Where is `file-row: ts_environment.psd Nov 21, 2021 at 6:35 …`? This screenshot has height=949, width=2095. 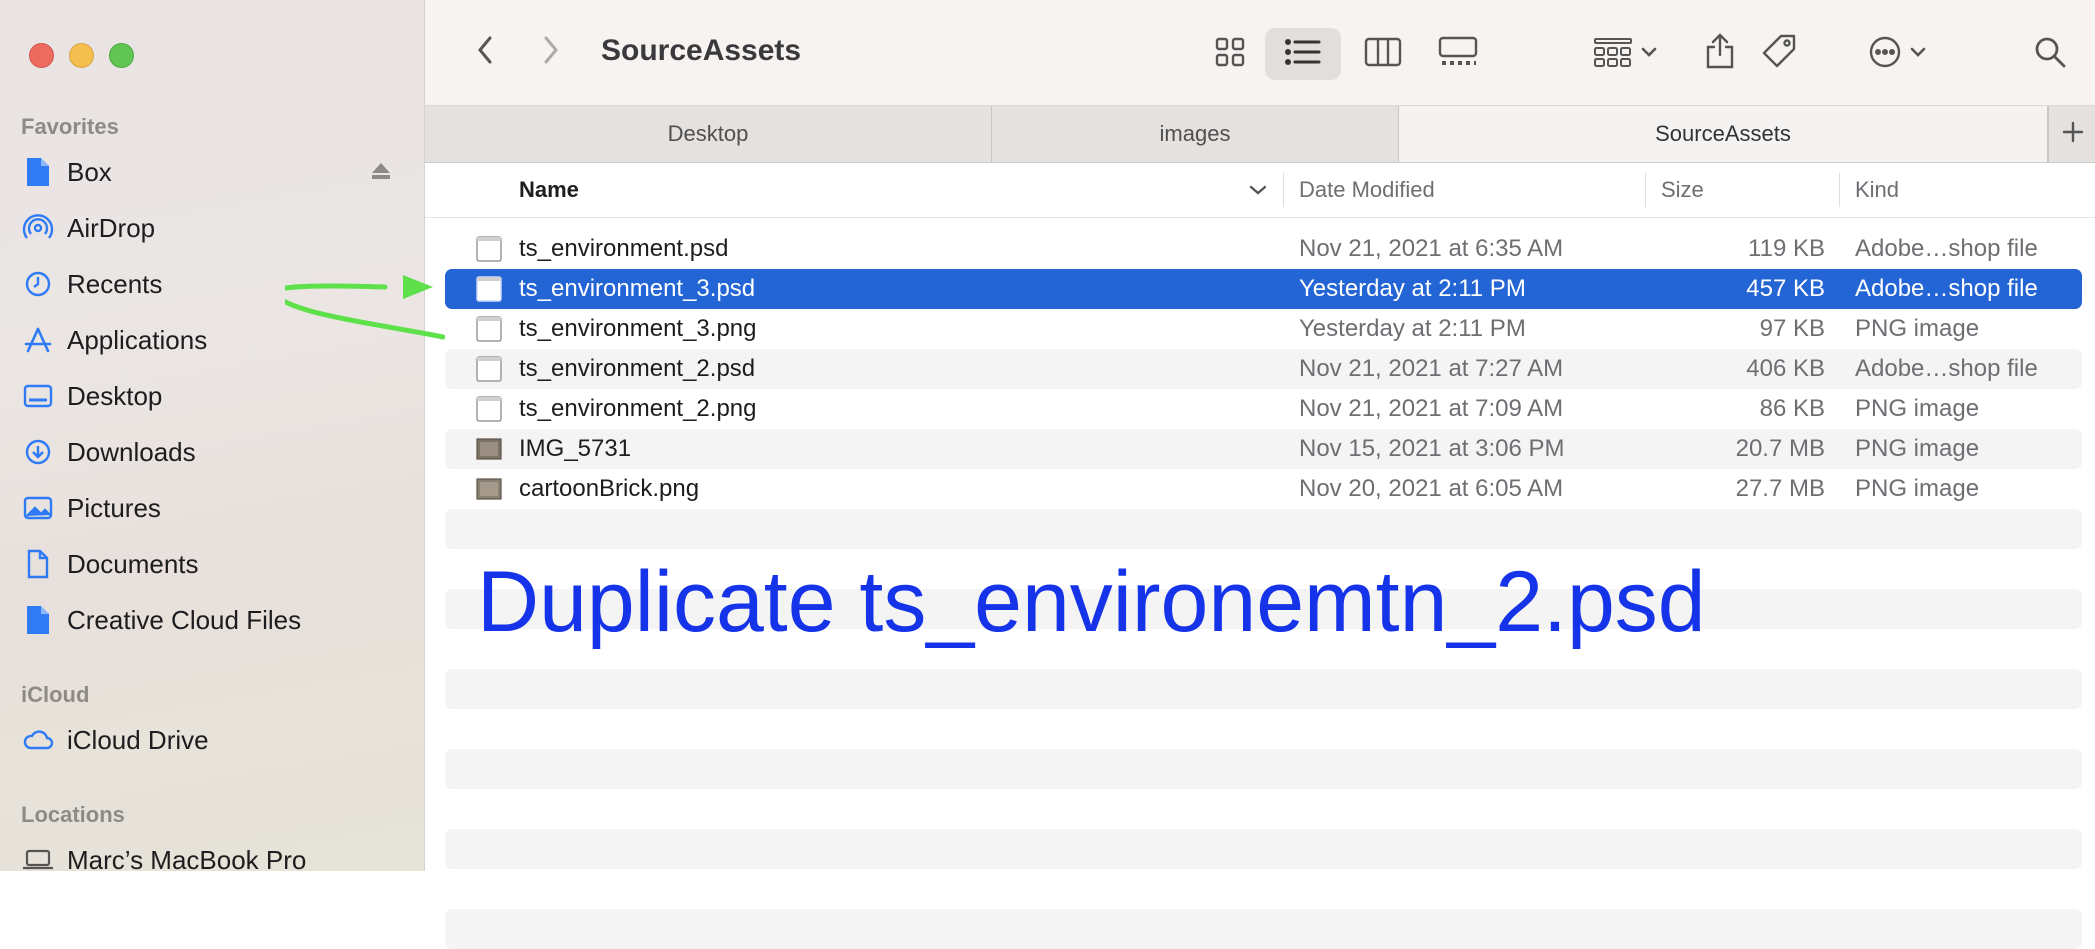 file-row: ts_environment.psd Nov 21, 2021 at 6:35 … is located at coordinates (1263, 249).